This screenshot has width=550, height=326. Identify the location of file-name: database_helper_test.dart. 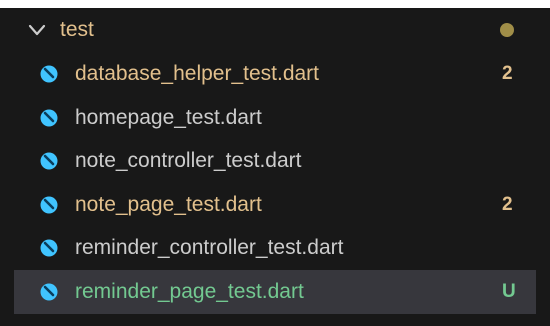
(197, 73).